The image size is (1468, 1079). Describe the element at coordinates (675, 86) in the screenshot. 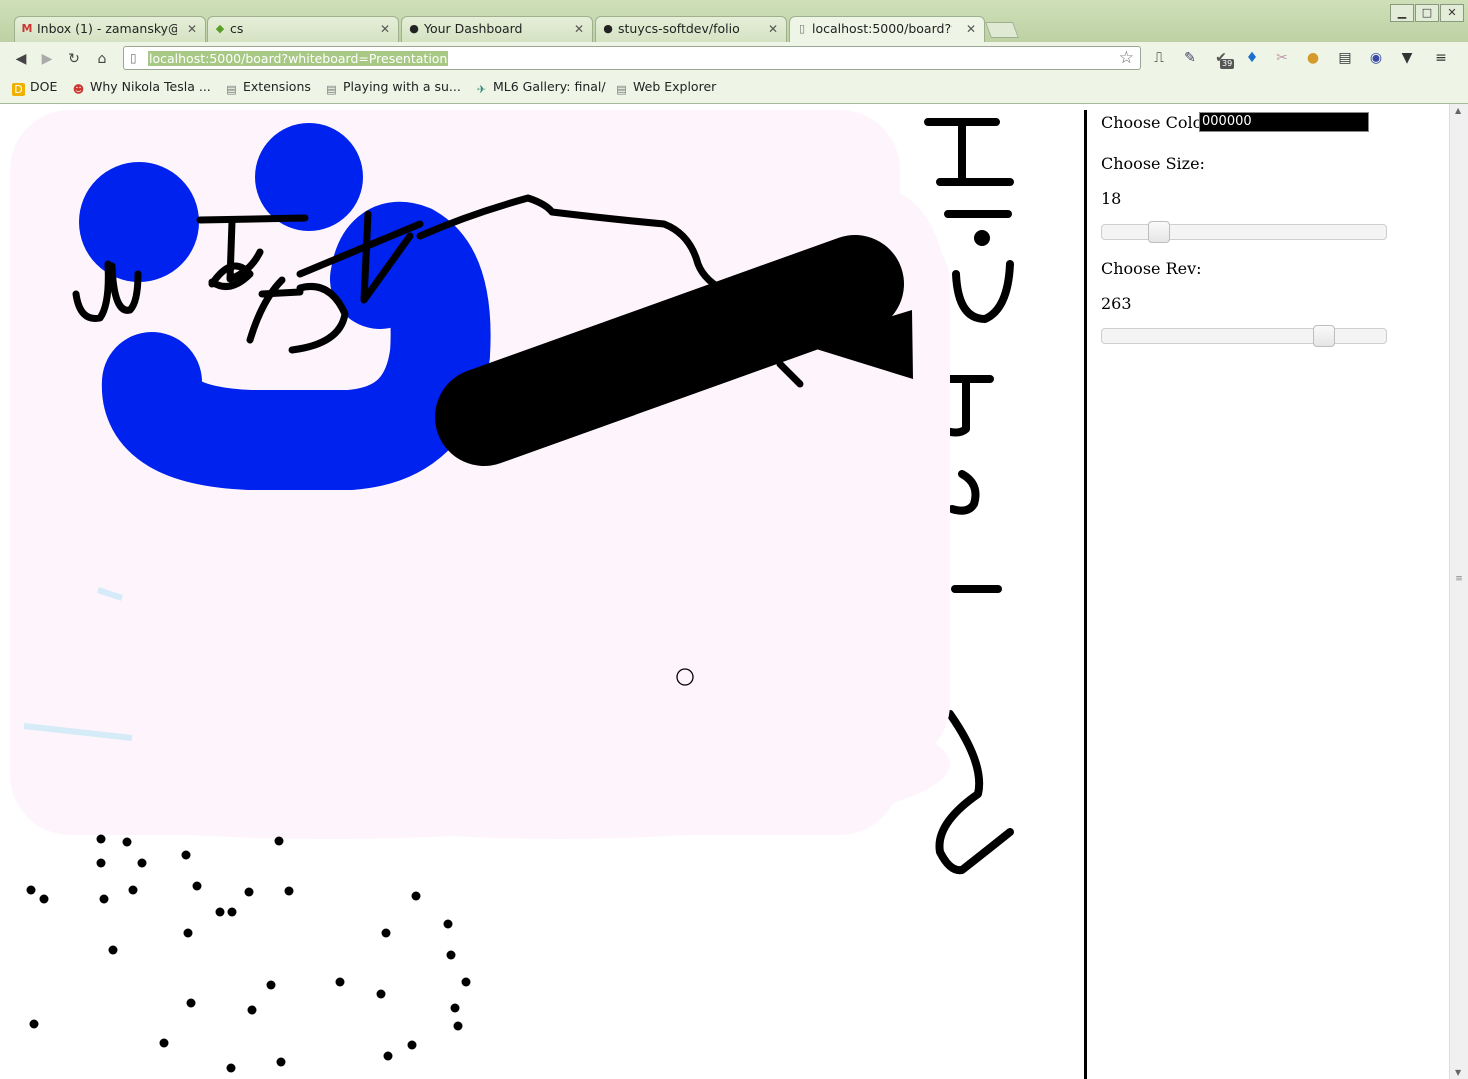

I see `bookmark-label: Web Explorer` at that location.